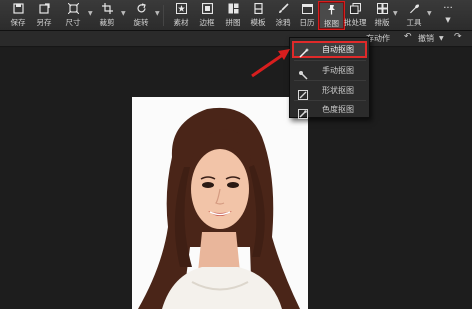 Image resolution: width=472 pixels, height=309 pixels. I want to click on red-pointer-arrow-icon, so click(270, 63).